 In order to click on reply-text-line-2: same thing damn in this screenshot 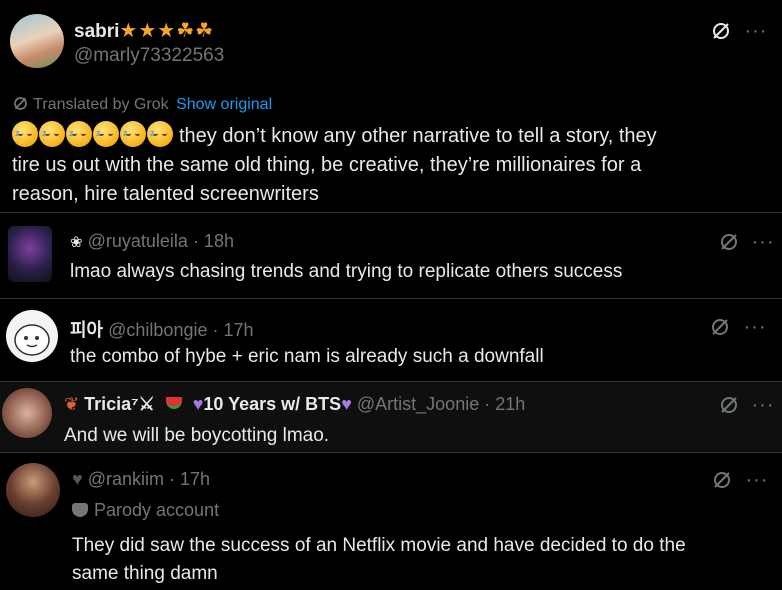, I will do `click(145, 573)`.